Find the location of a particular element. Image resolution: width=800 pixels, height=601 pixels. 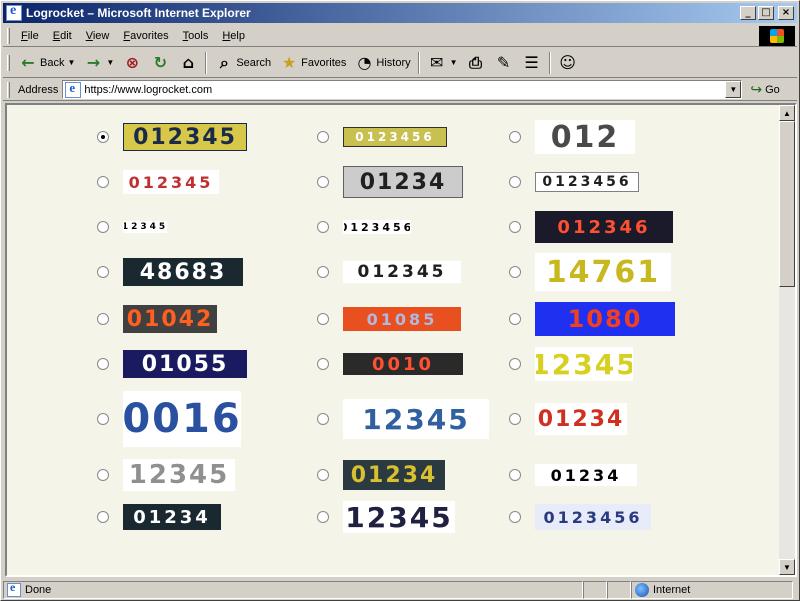

captcha-option: 48683 is located at coordinates (170, 272).